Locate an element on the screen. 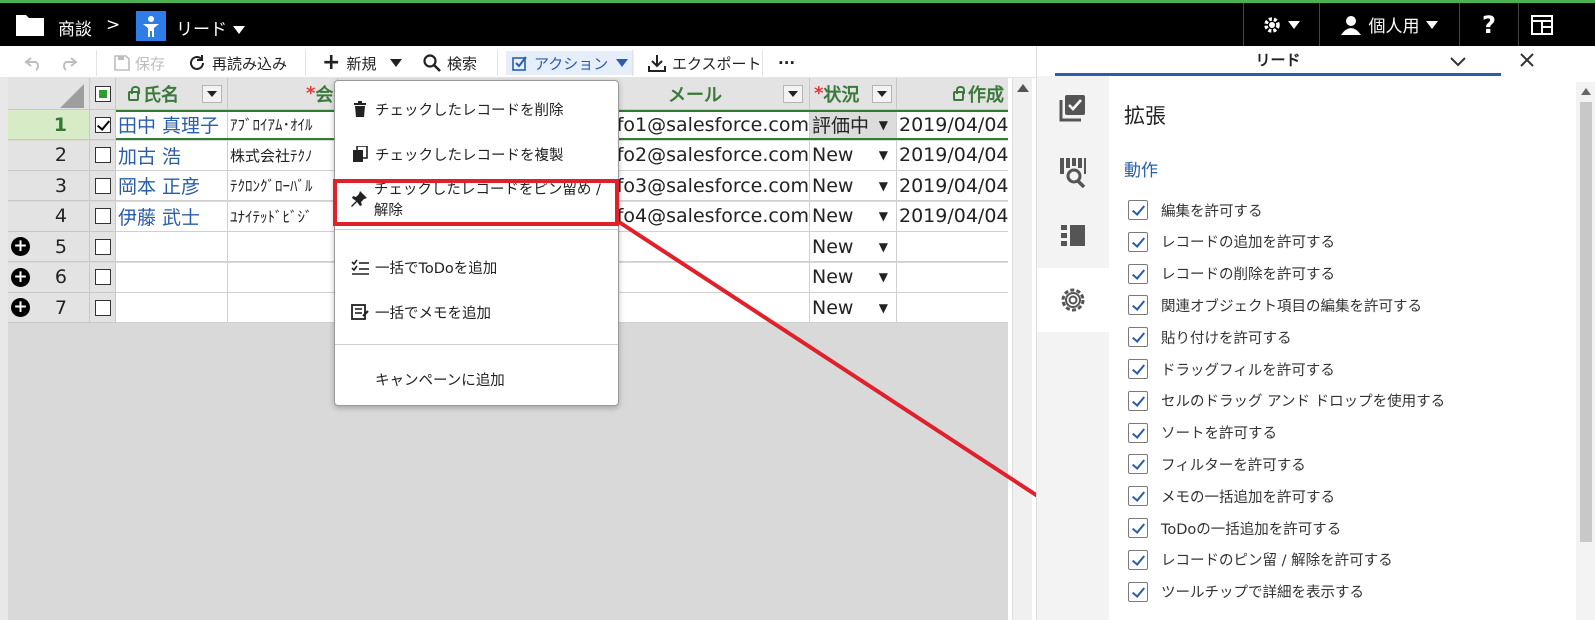 The image size is (1595, 620). chevron-down-icon is located at coordinates (1458, 61).